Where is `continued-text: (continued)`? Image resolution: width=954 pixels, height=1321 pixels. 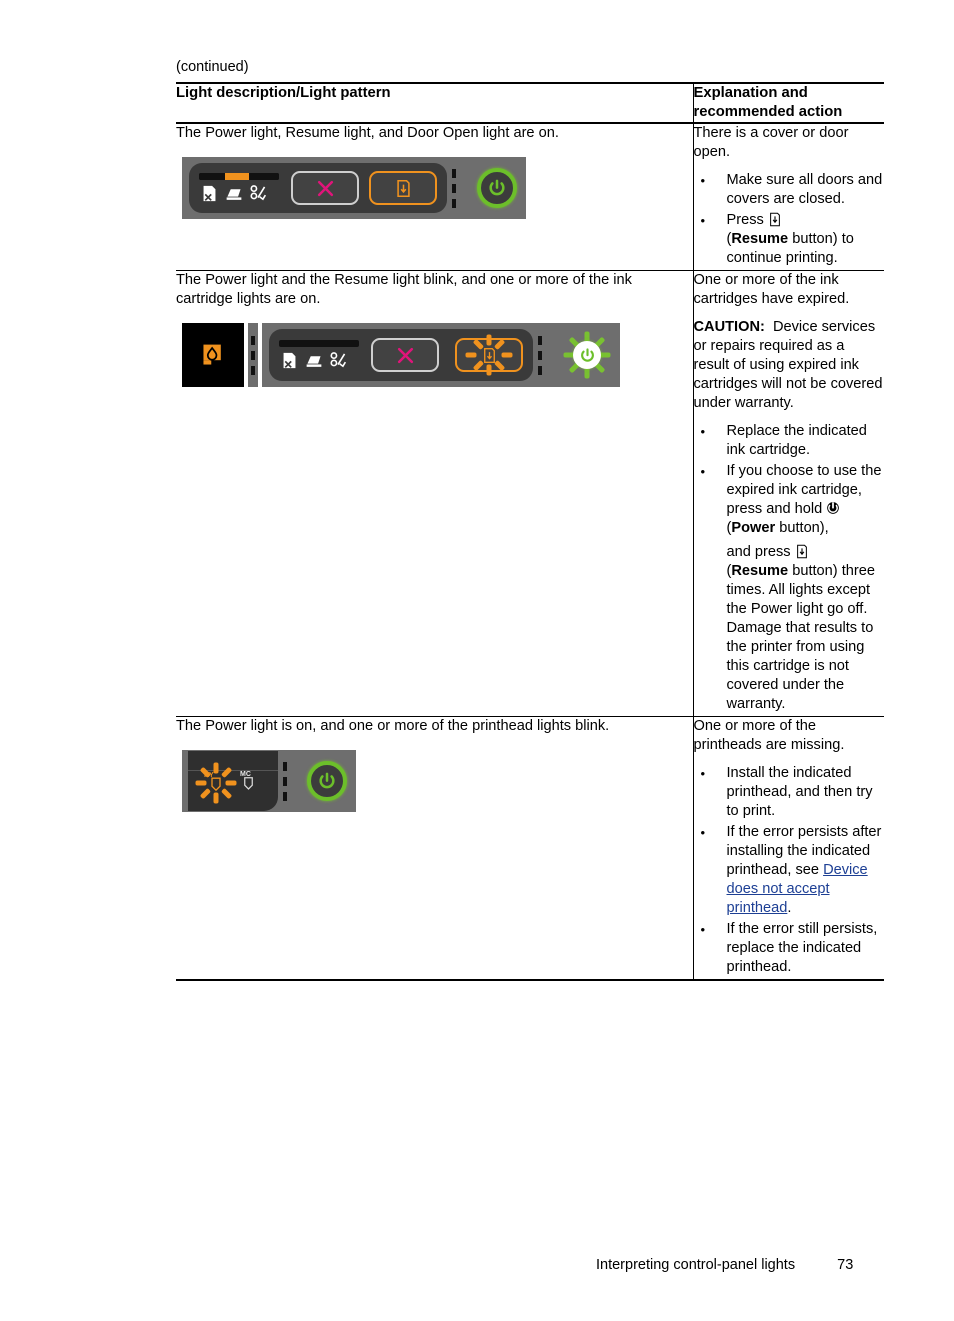 continued-text: (continued) is located at coordinates (212, 67).